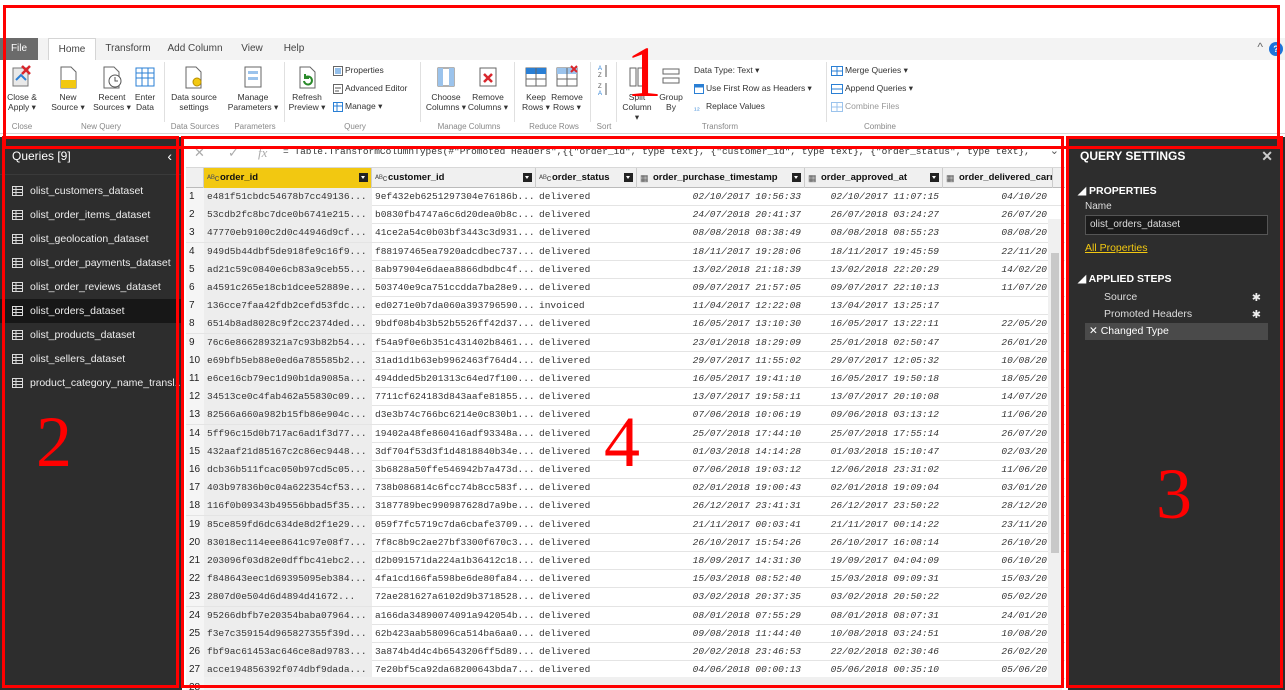  What do you see at coordinates (294, 49) in the screenshot?
I see `tab-help: Help` at bounding box center [294, 49].